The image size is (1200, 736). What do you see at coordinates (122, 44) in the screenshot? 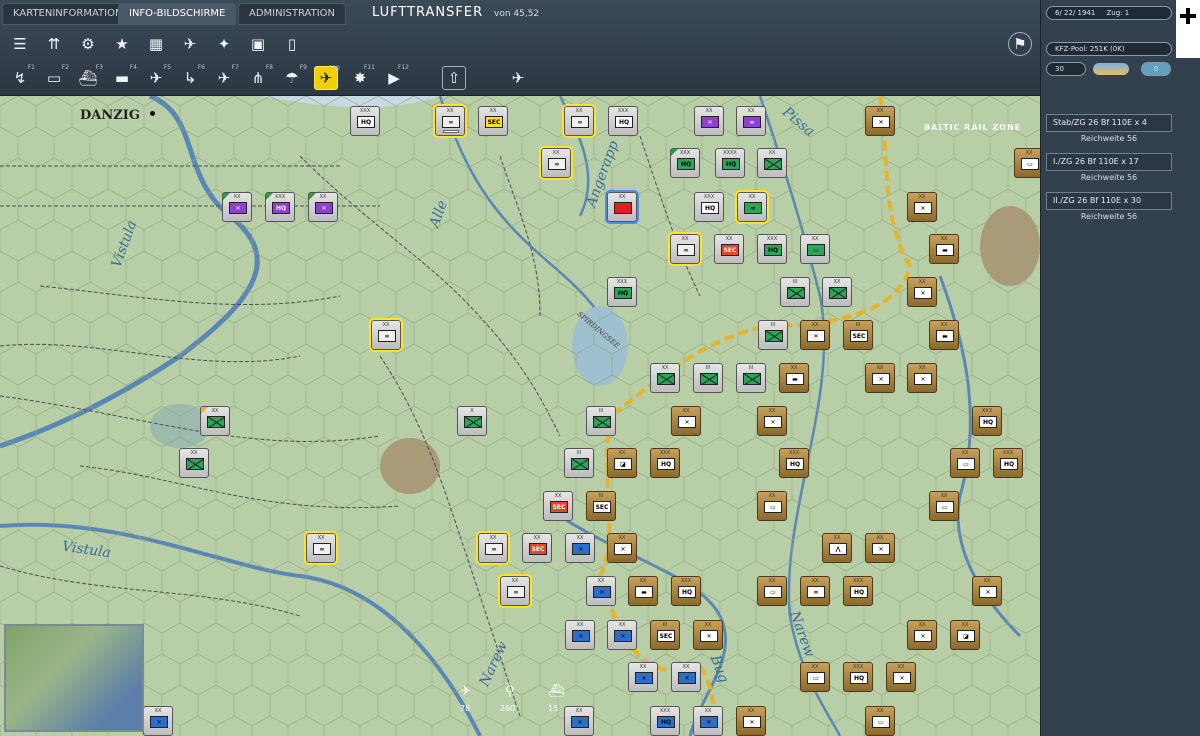
I see `star-icon: ★` at bounding box center [122, 44].